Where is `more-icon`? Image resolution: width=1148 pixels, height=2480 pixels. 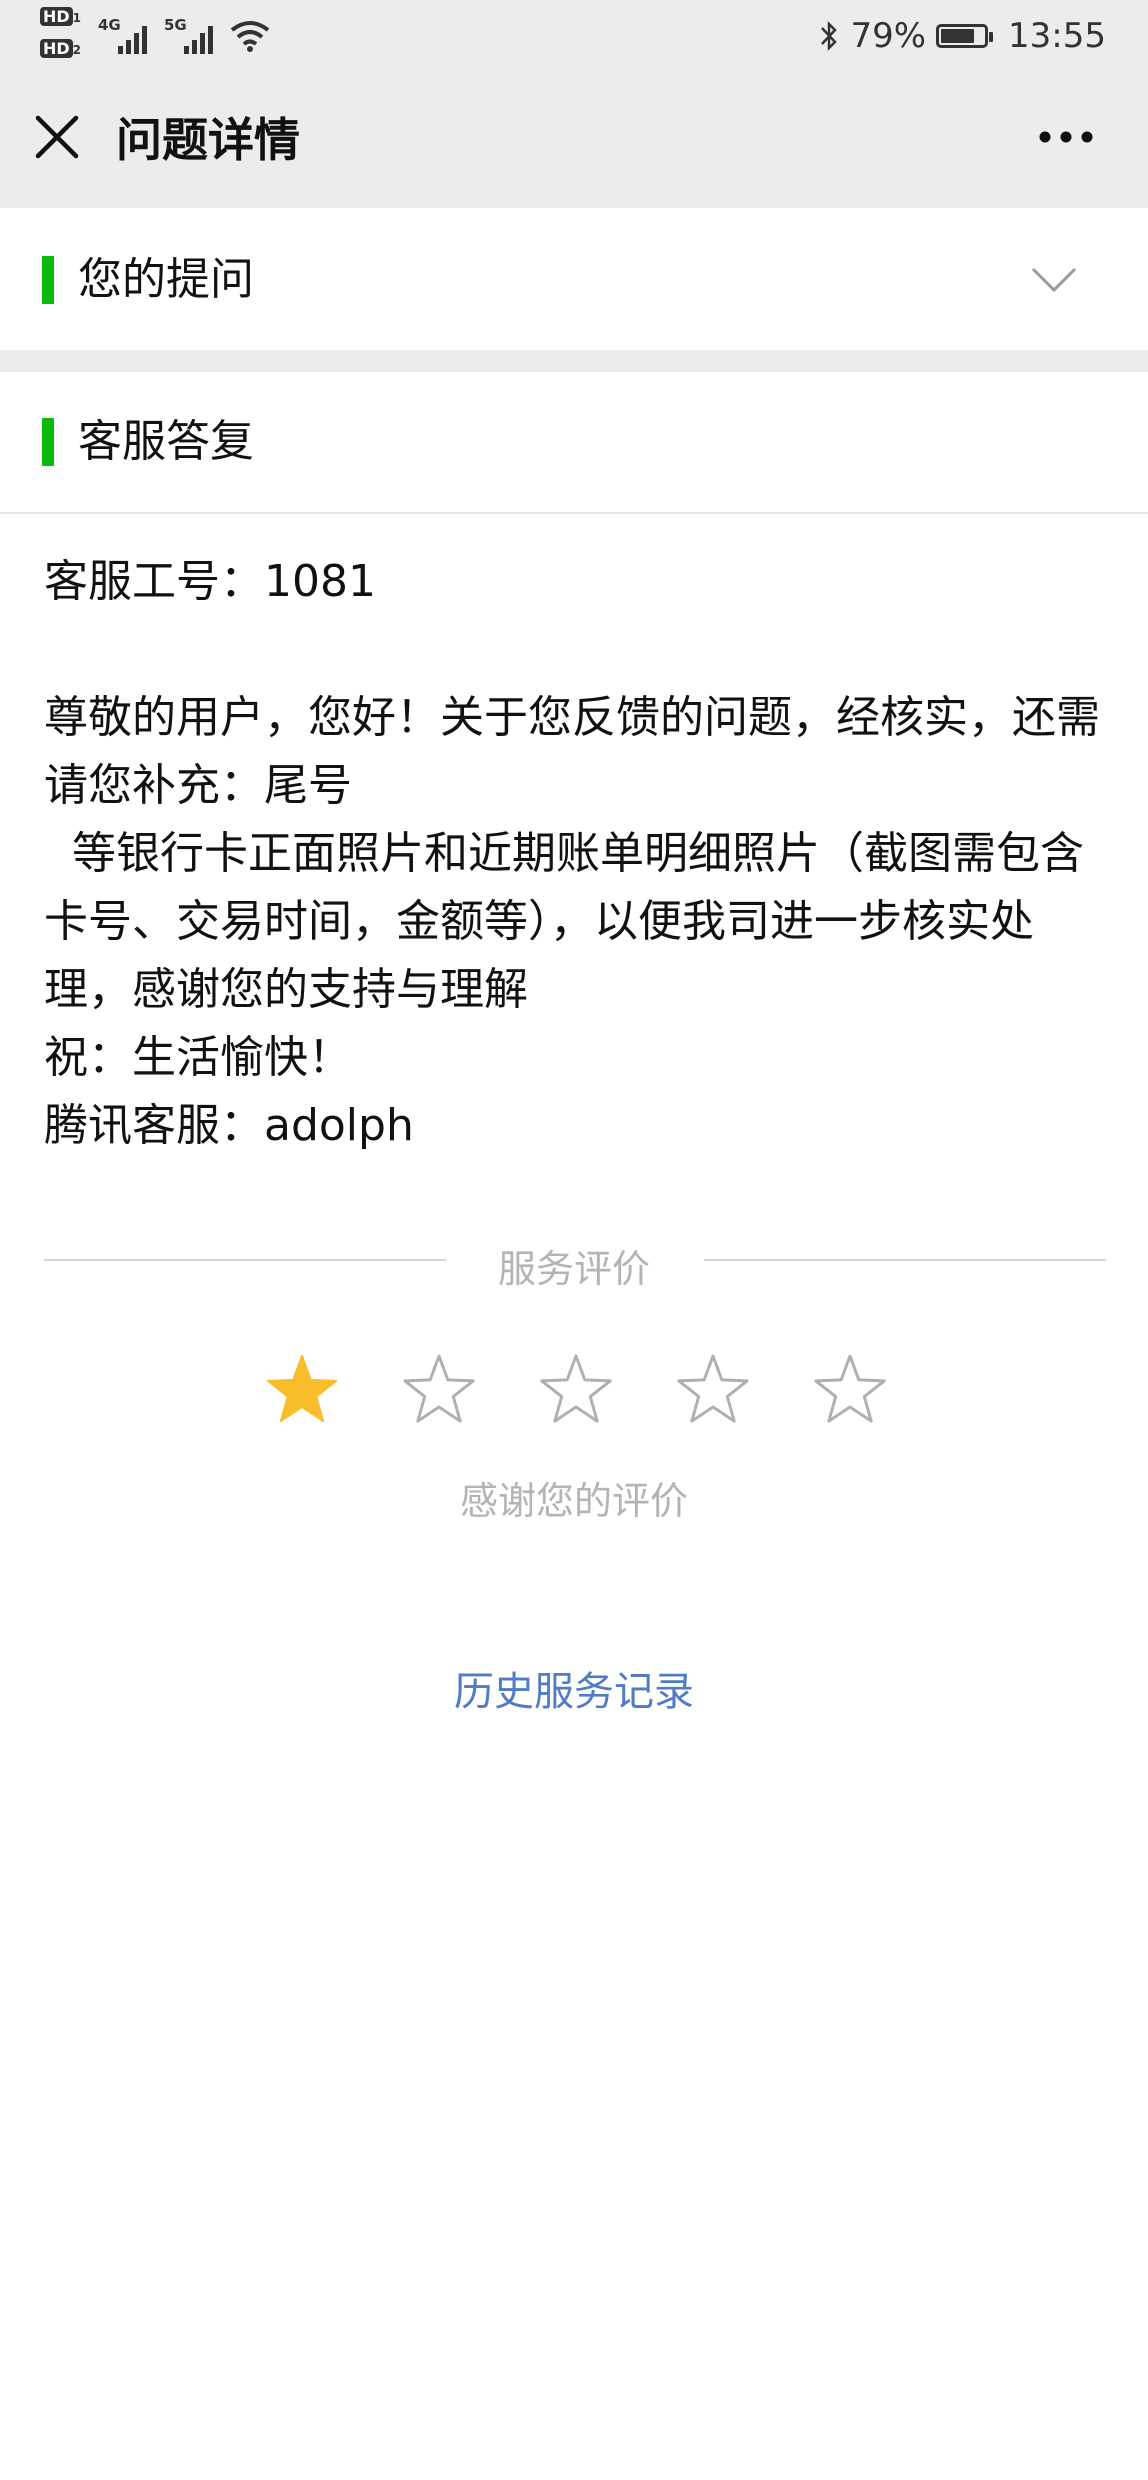
more-icon is located at coordinates (1066, 137).